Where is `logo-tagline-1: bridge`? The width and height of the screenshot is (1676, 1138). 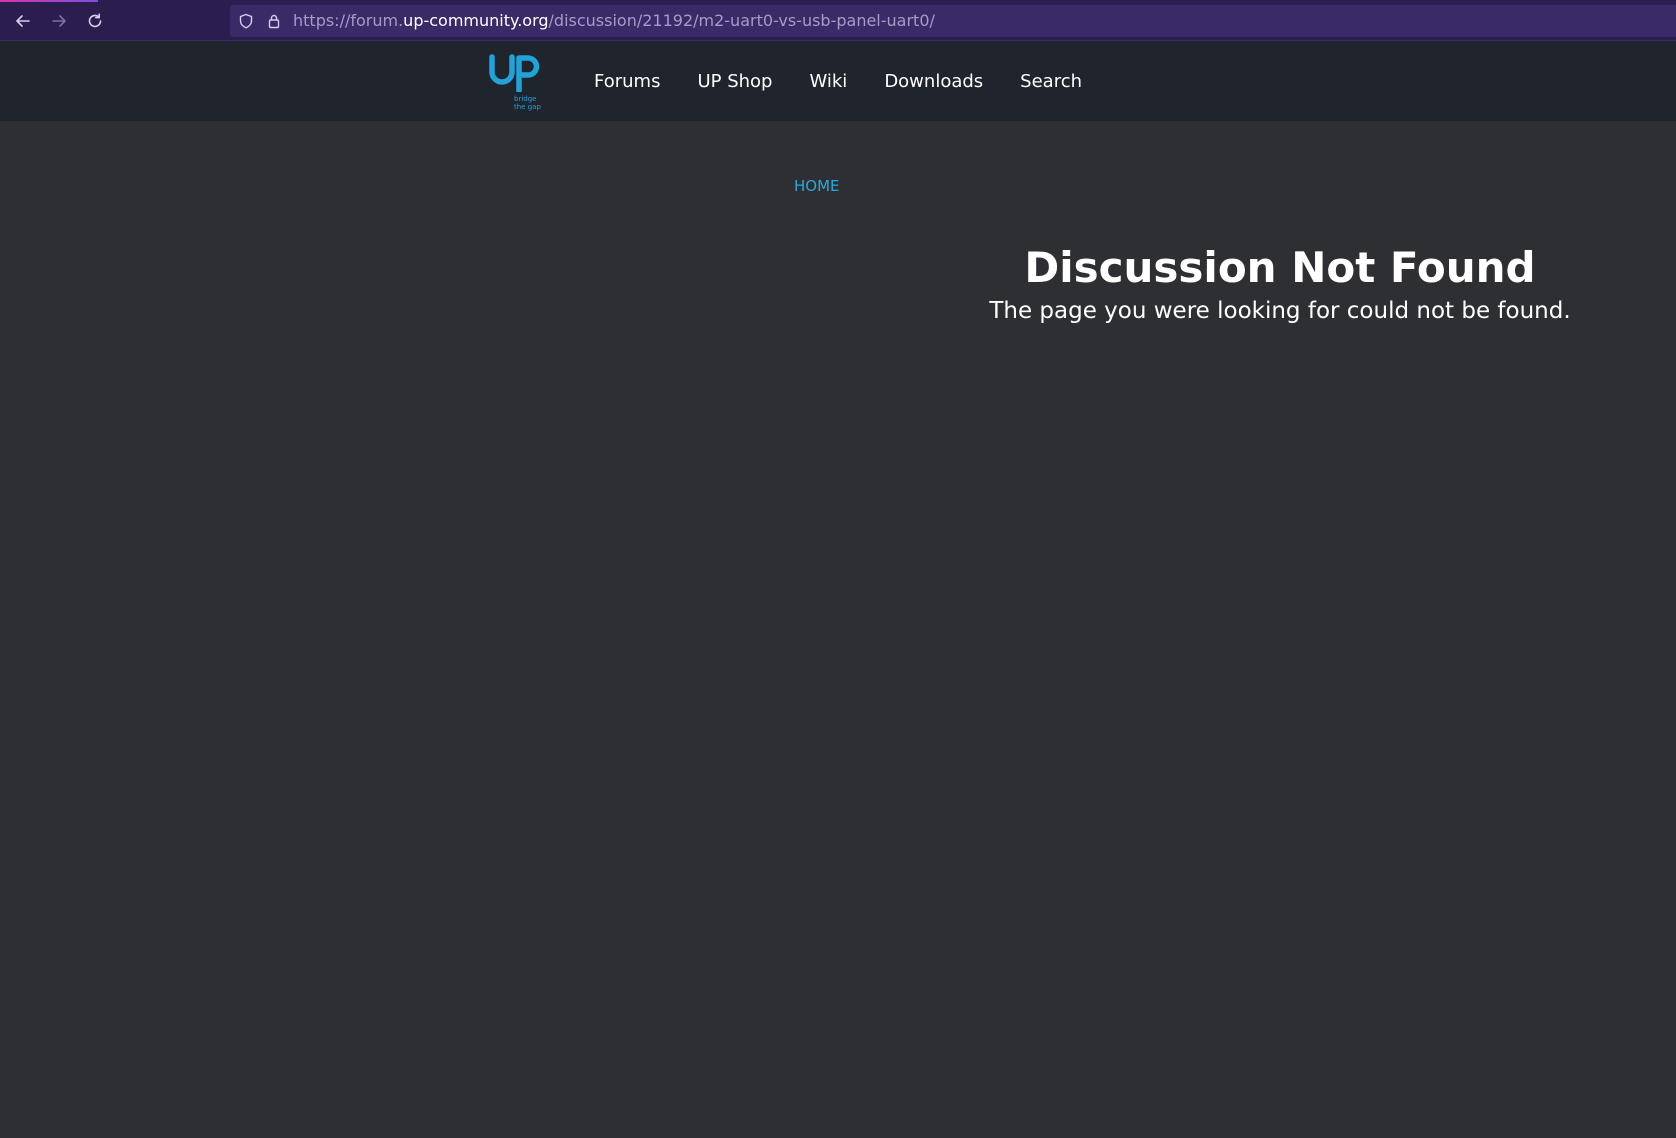
logo-tagline-1: bridge is located at coordinates (525, 99).